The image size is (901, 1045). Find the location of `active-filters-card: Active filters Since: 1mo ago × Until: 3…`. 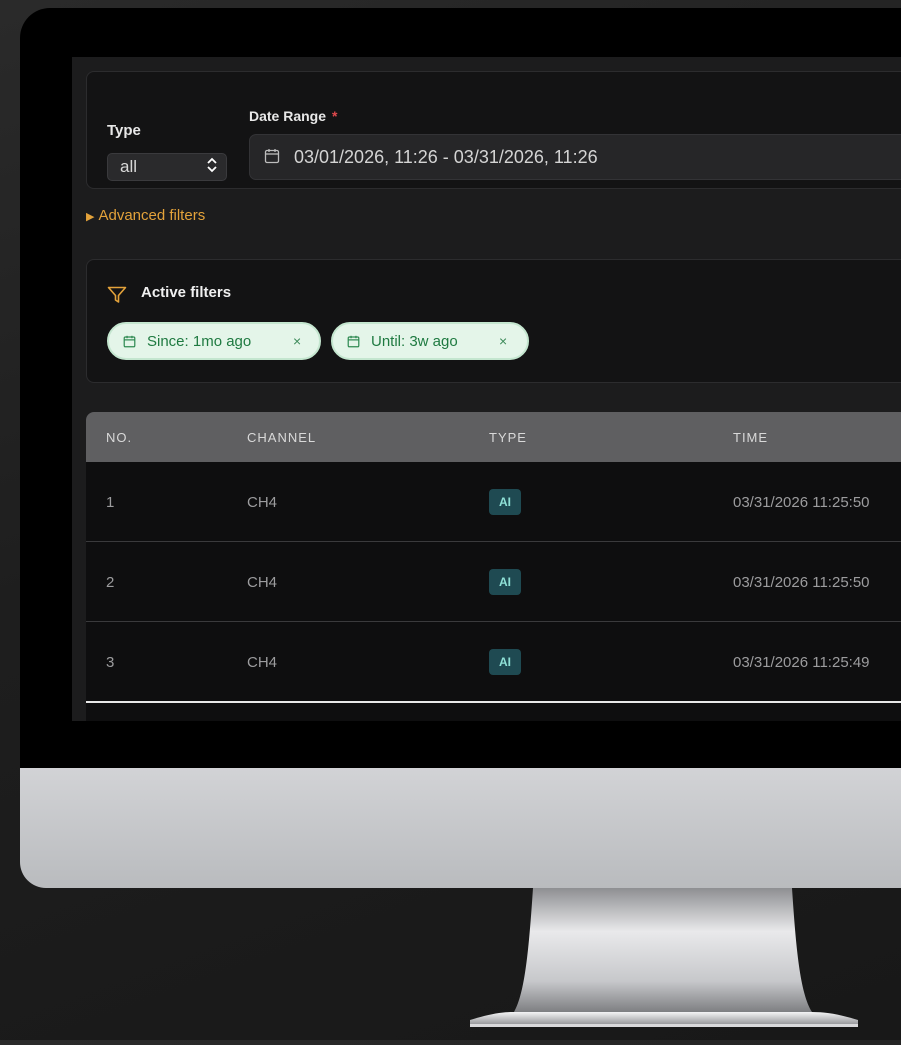

active-filters-card: Active filters Since: 1mo ago × Until: 3… is located at coordinates (493, 321).